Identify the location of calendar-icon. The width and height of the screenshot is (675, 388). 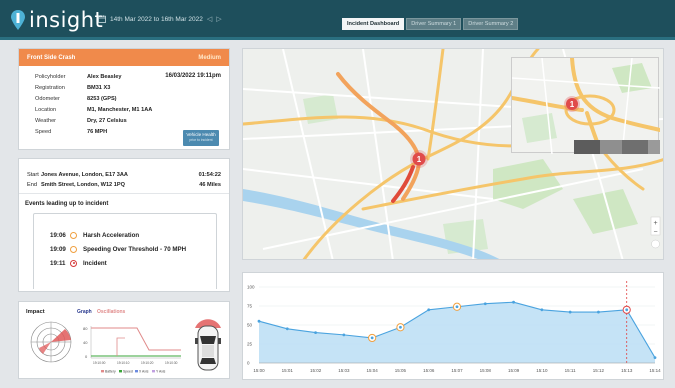
(102, 19).